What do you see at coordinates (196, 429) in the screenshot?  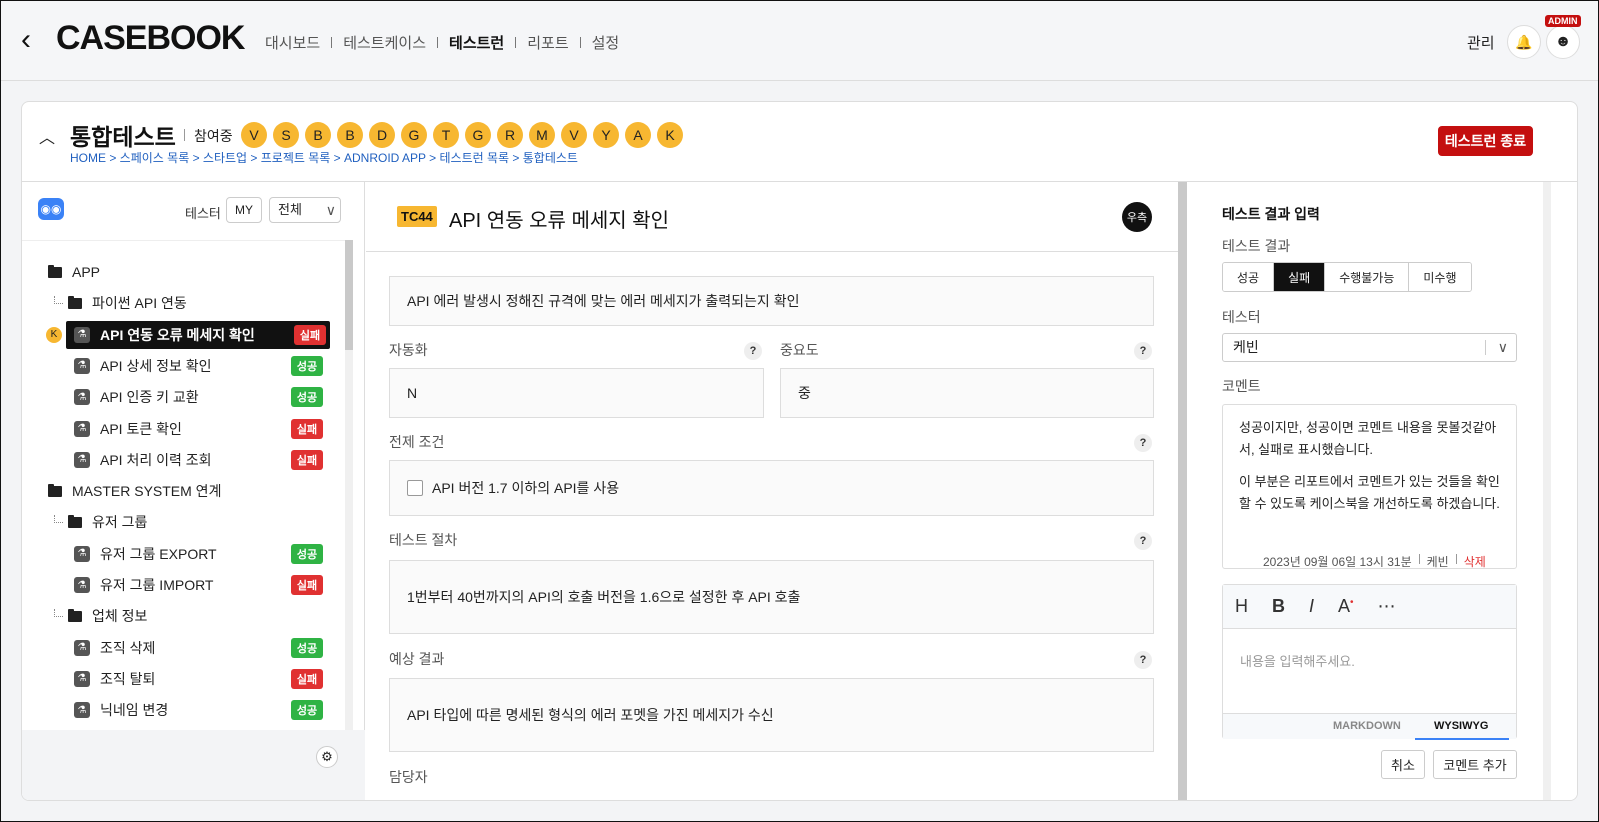 I see `tree-case: ⚗ API 토큰 확인 실패` at bounding box center [196, 429].